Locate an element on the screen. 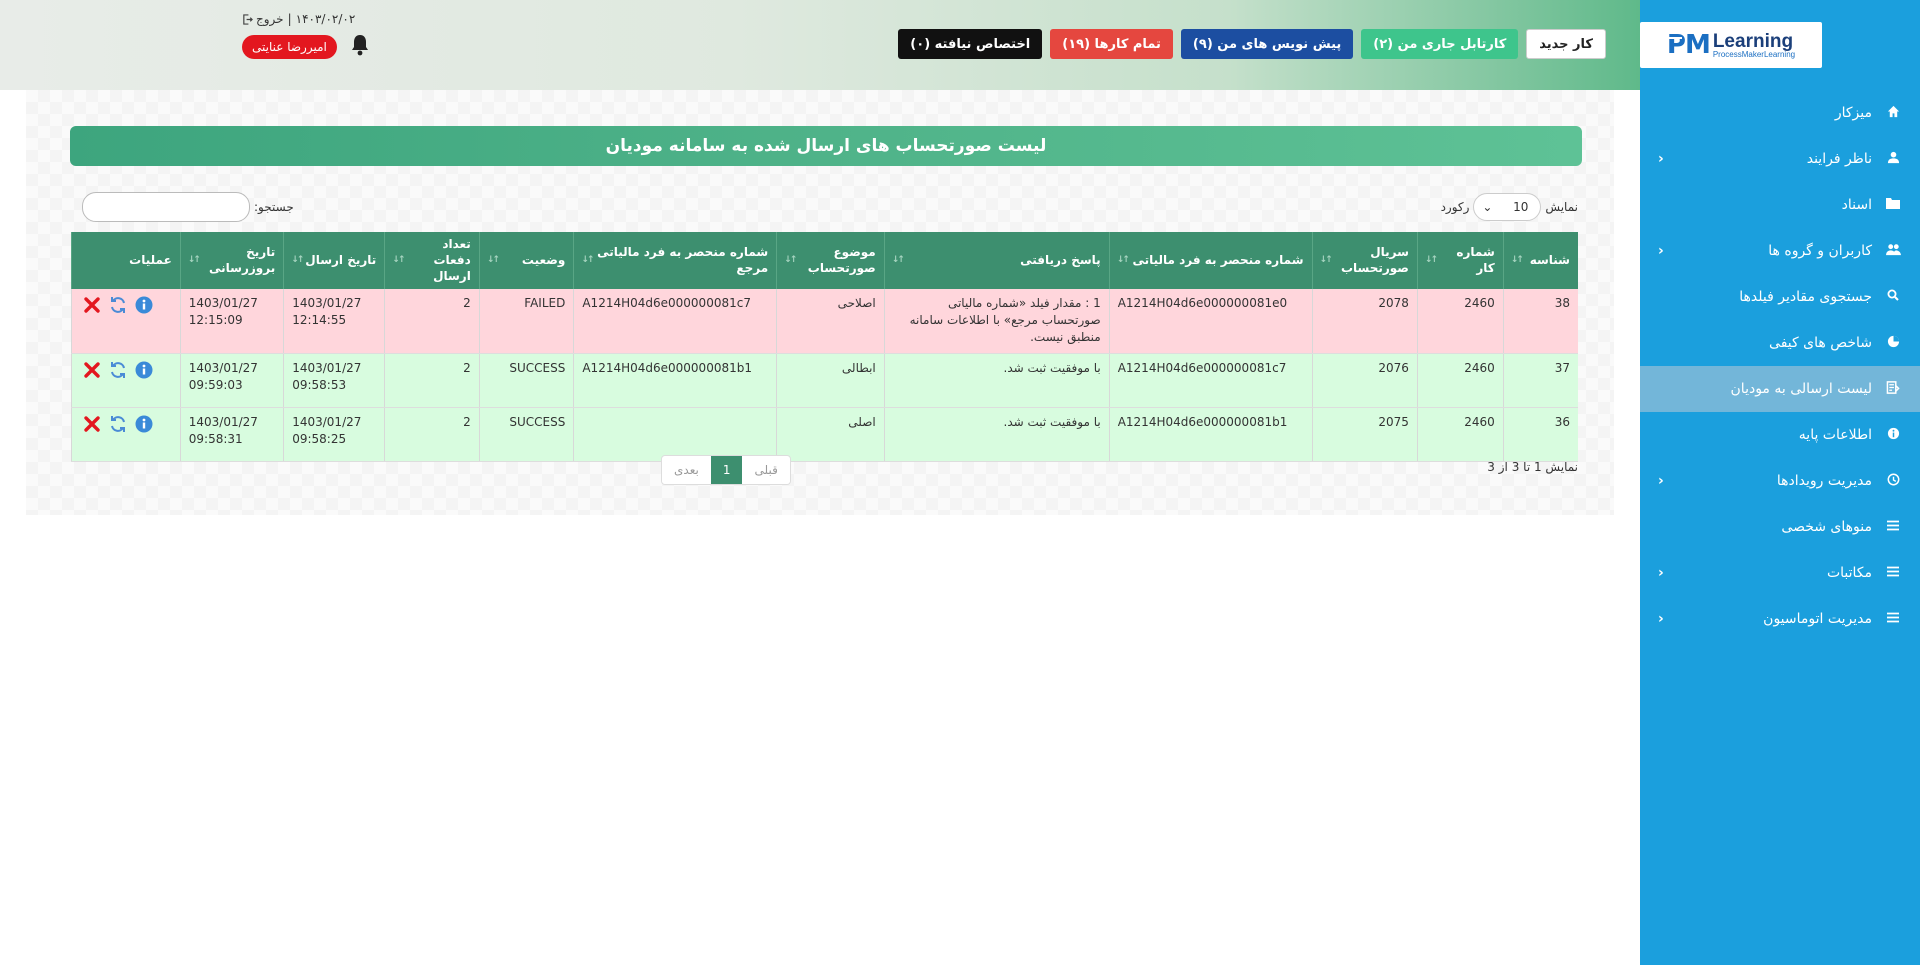 Image resolution: width=1920 pixels, height=965 pixels. logout-icon is located at coordinates (248, 19).